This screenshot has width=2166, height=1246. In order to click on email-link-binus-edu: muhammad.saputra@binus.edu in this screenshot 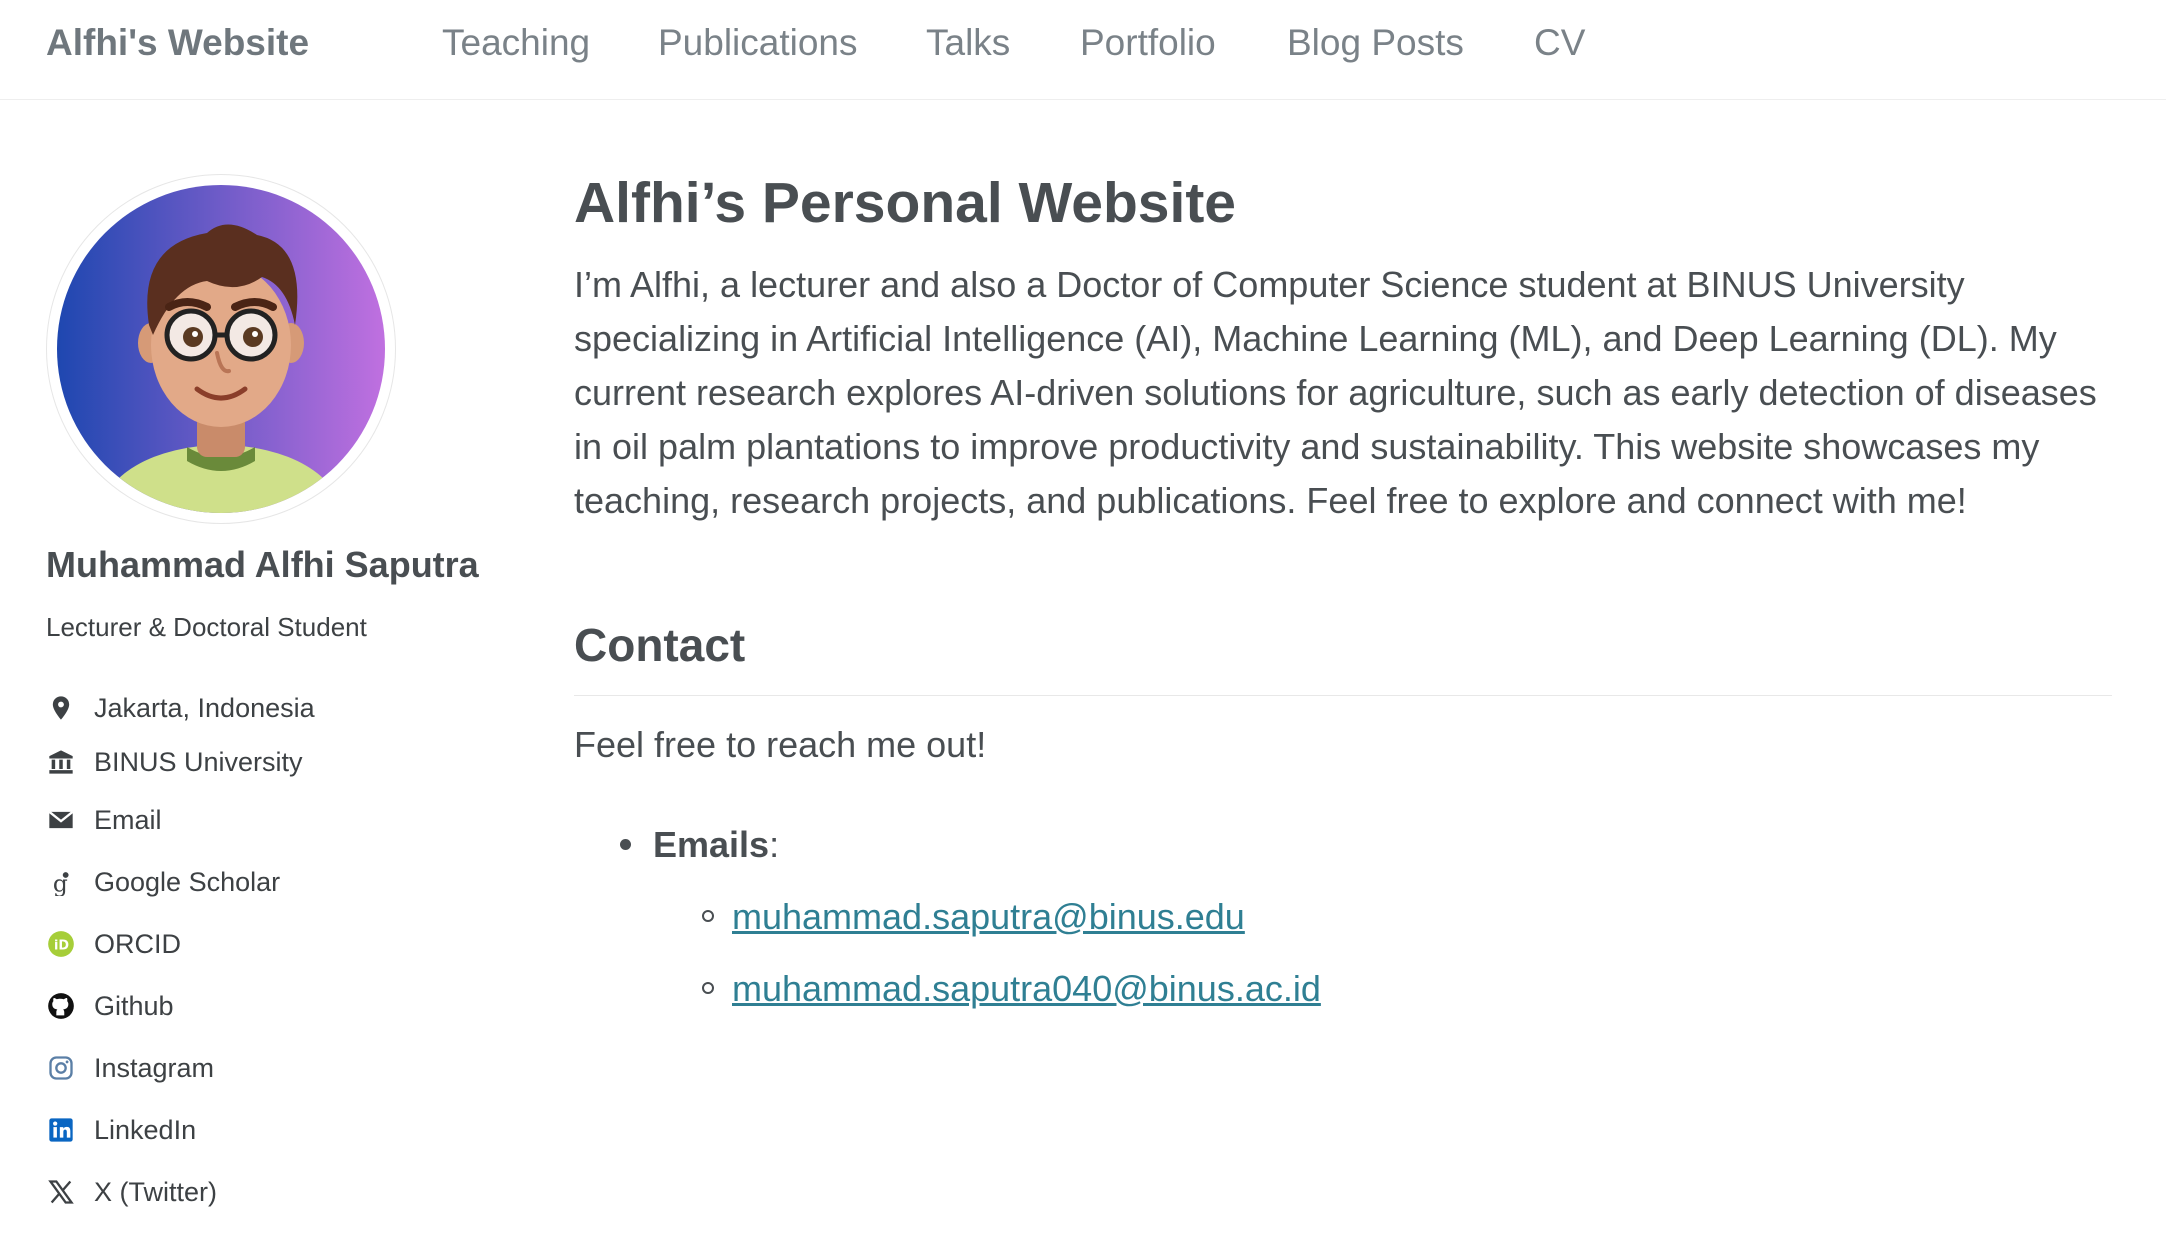, I will do `click(988, 916)`.